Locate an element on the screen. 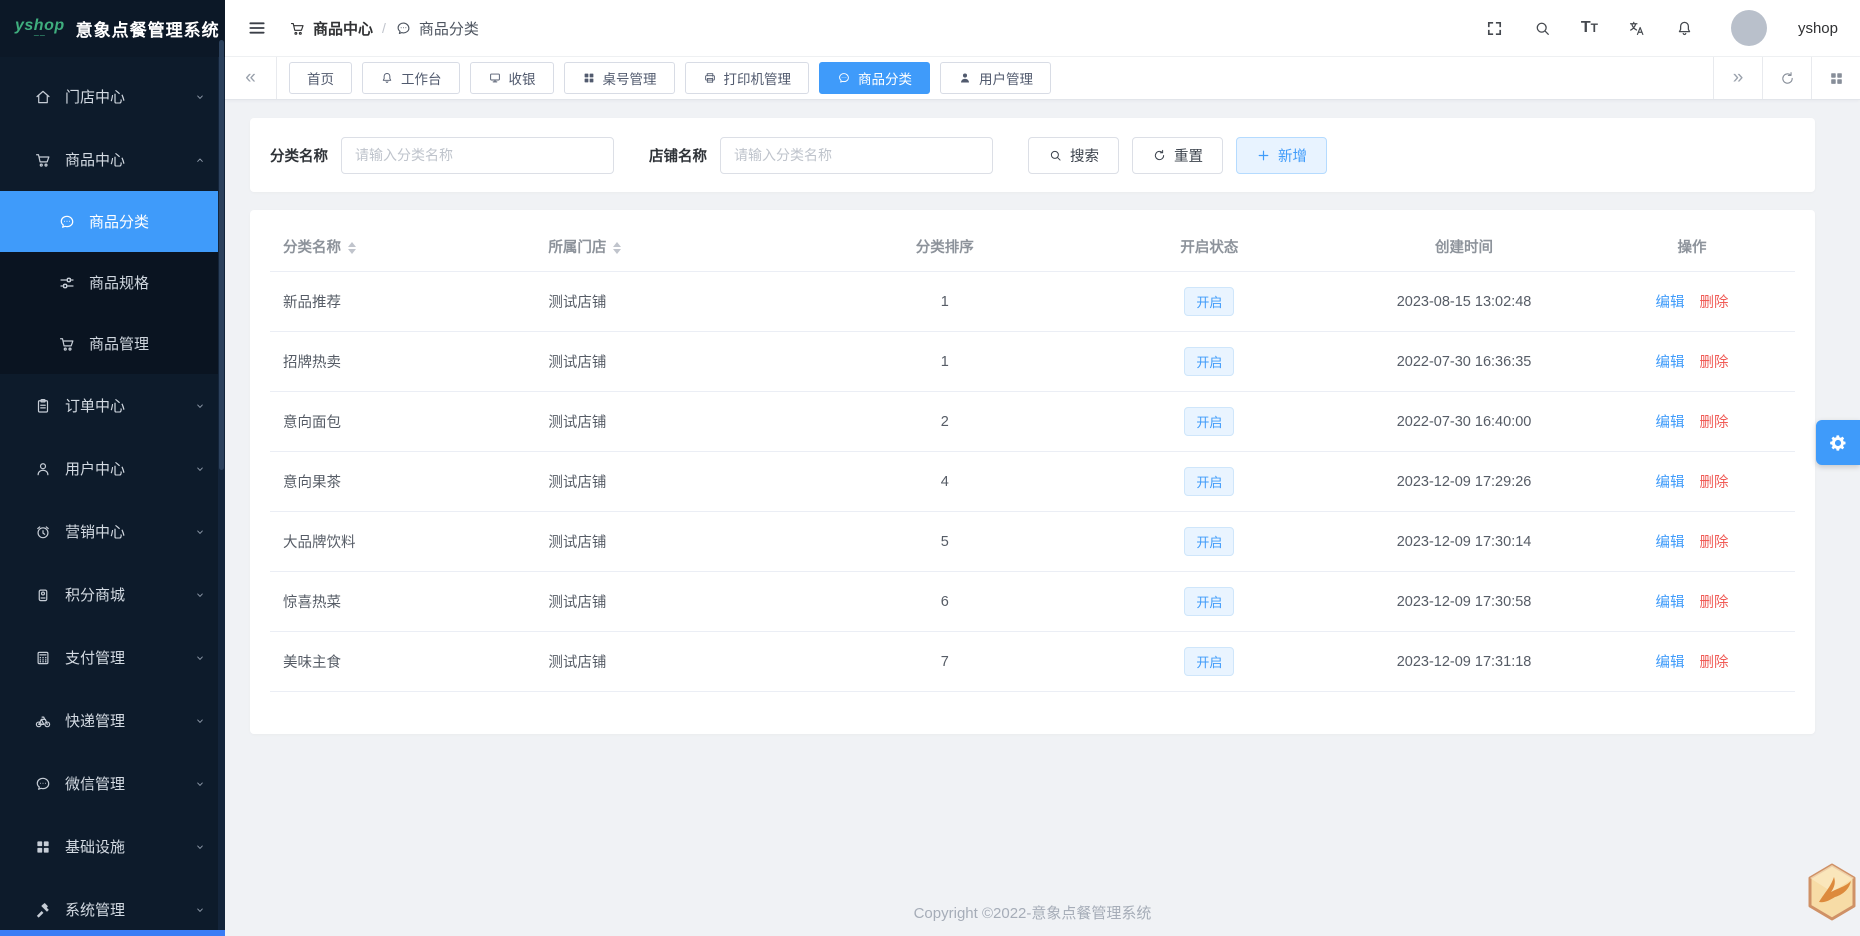 This screenshot has height=936, width=1860. breadcrumb: 商品中心 / 商品分类 is located at coordinates (384, 28).